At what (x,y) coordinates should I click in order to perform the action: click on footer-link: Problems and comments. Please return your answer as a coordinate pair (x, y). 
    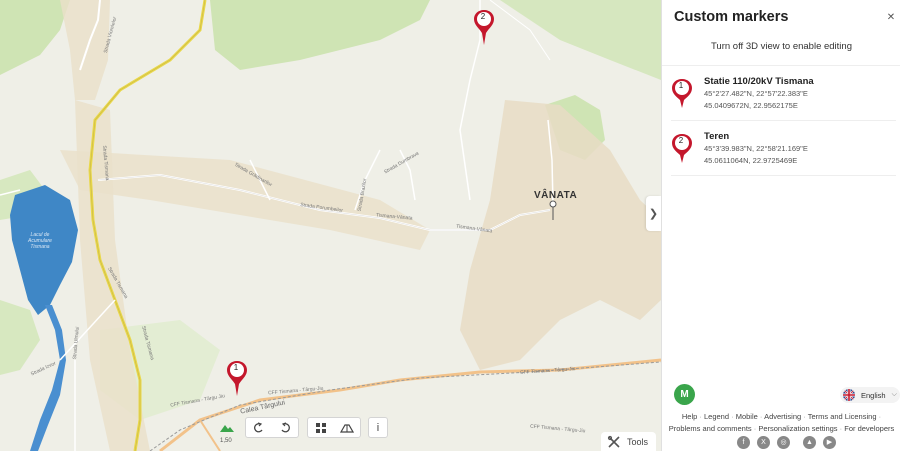
    Looking at the image, I should click on (710, 428).